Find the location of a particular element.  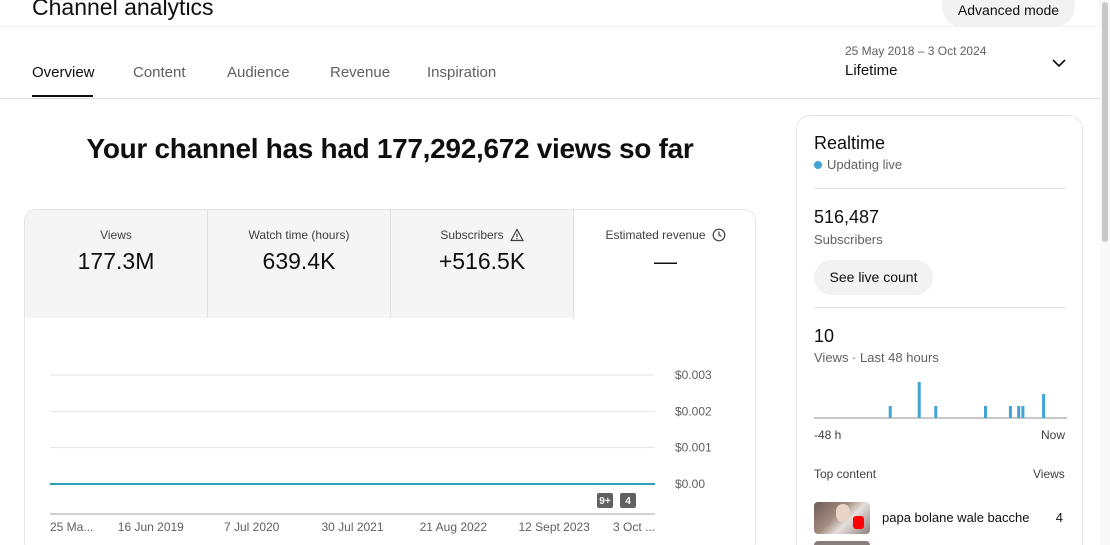

tab-overview: Overview is located at coordinates (63, 72).